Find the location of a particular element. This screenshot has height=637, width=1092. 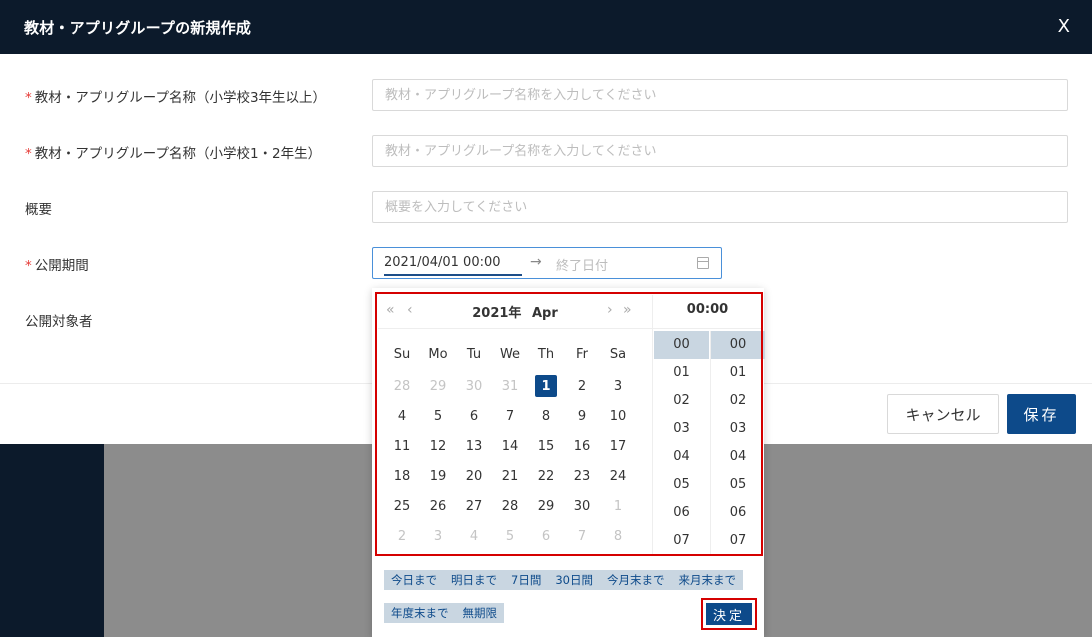

calendar-day: 25 is located at coordinates (402, 506).